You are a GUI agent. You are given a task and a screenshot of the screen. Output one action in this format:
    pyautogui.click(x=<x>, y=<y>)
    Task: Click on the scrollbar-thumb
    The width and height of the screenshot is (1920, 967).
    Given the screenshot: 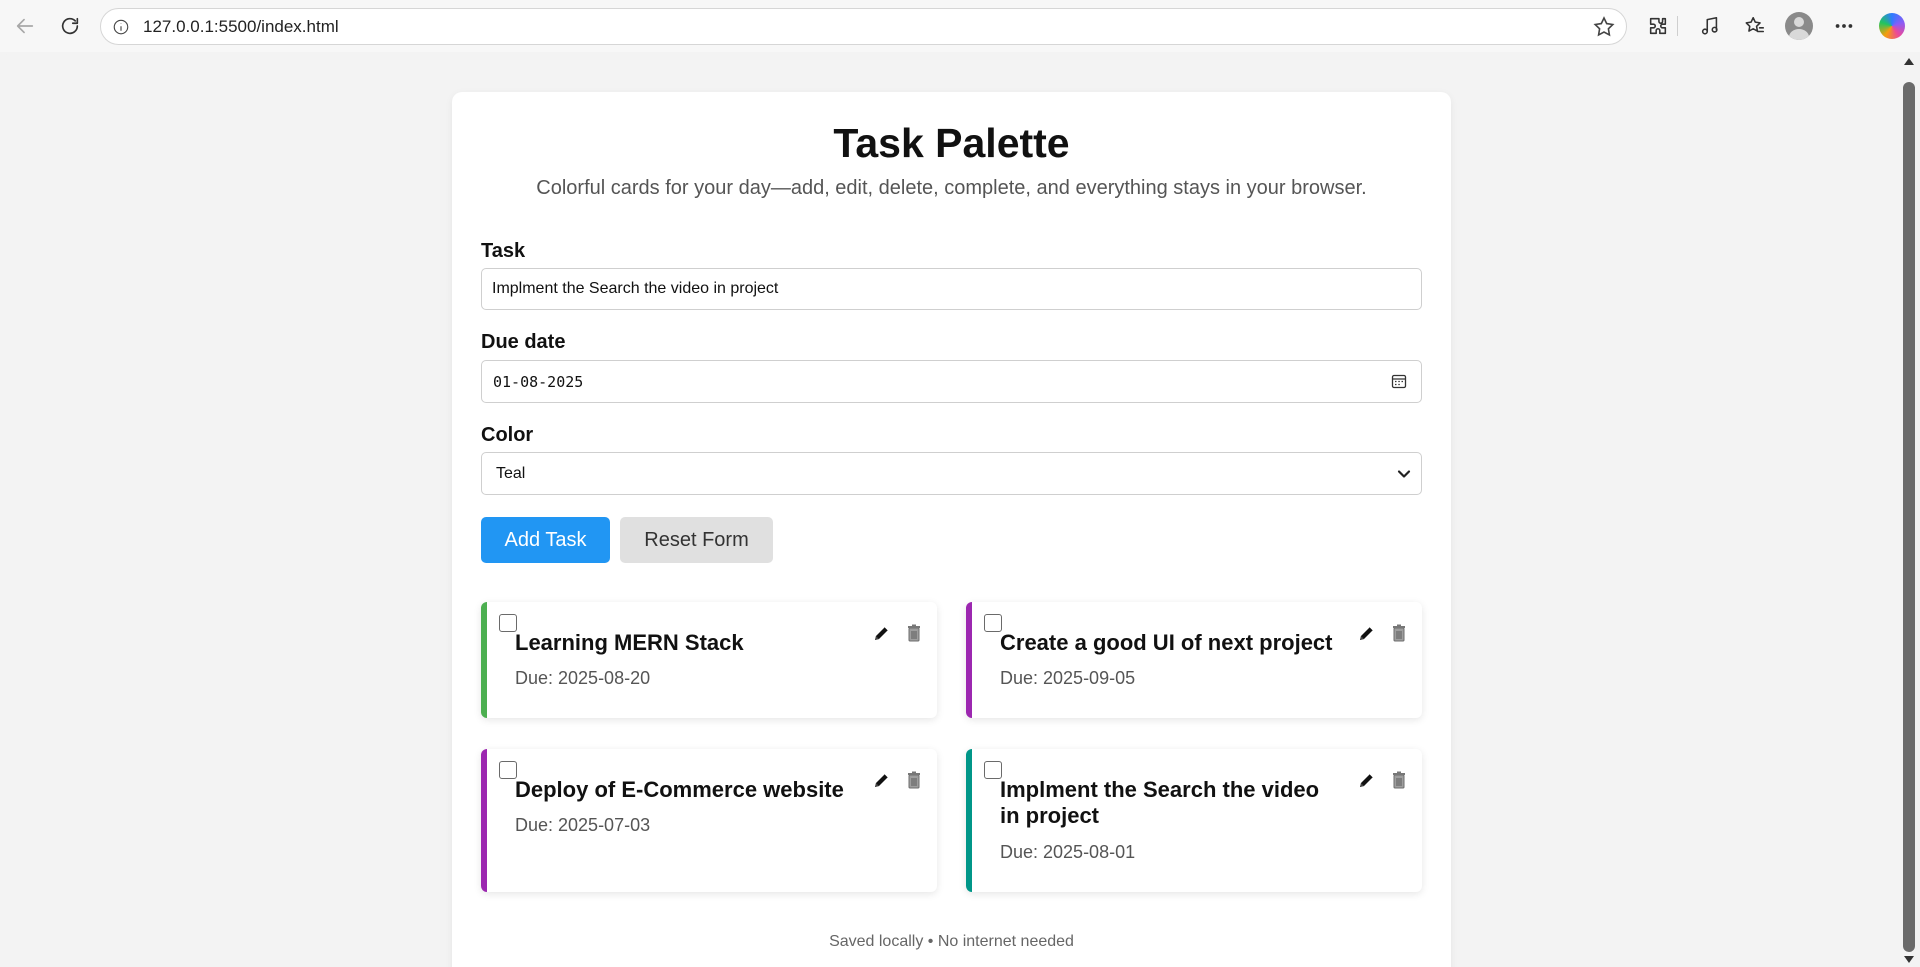 What is the action you would take?
    pyautogui.click(x=1909, y=517)
    